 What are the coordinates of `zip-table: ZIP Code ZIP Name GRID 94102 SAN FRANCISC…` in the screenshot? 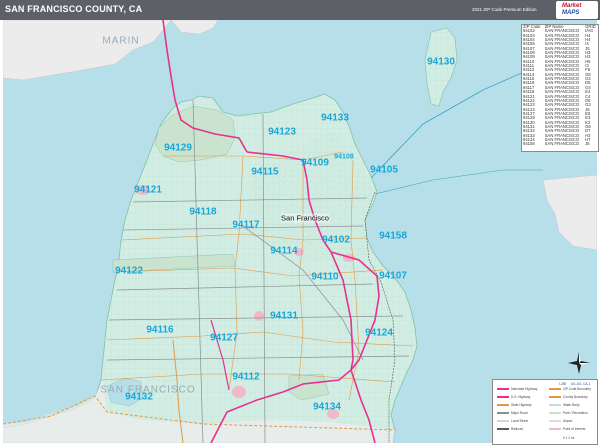 It's located at (560, 86).